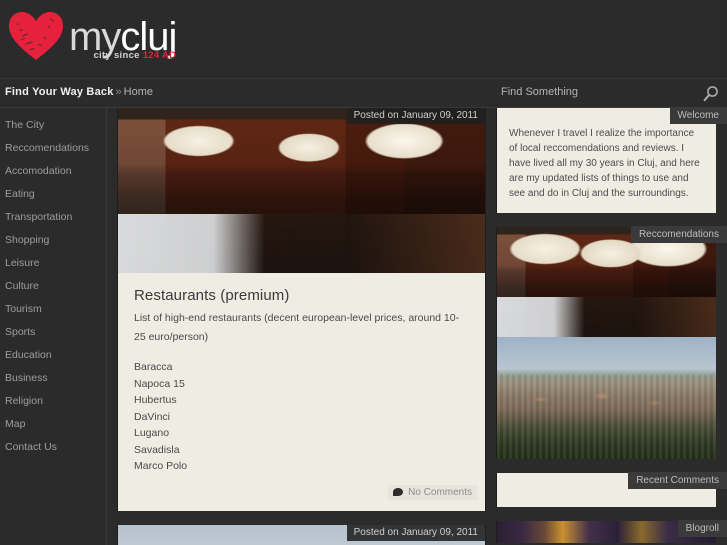 This screenshot has width=727, height=545. Describe the element at coordinates (53, 286) in the screenshot. I see `sidebar-item-culture: Culture` at that location.